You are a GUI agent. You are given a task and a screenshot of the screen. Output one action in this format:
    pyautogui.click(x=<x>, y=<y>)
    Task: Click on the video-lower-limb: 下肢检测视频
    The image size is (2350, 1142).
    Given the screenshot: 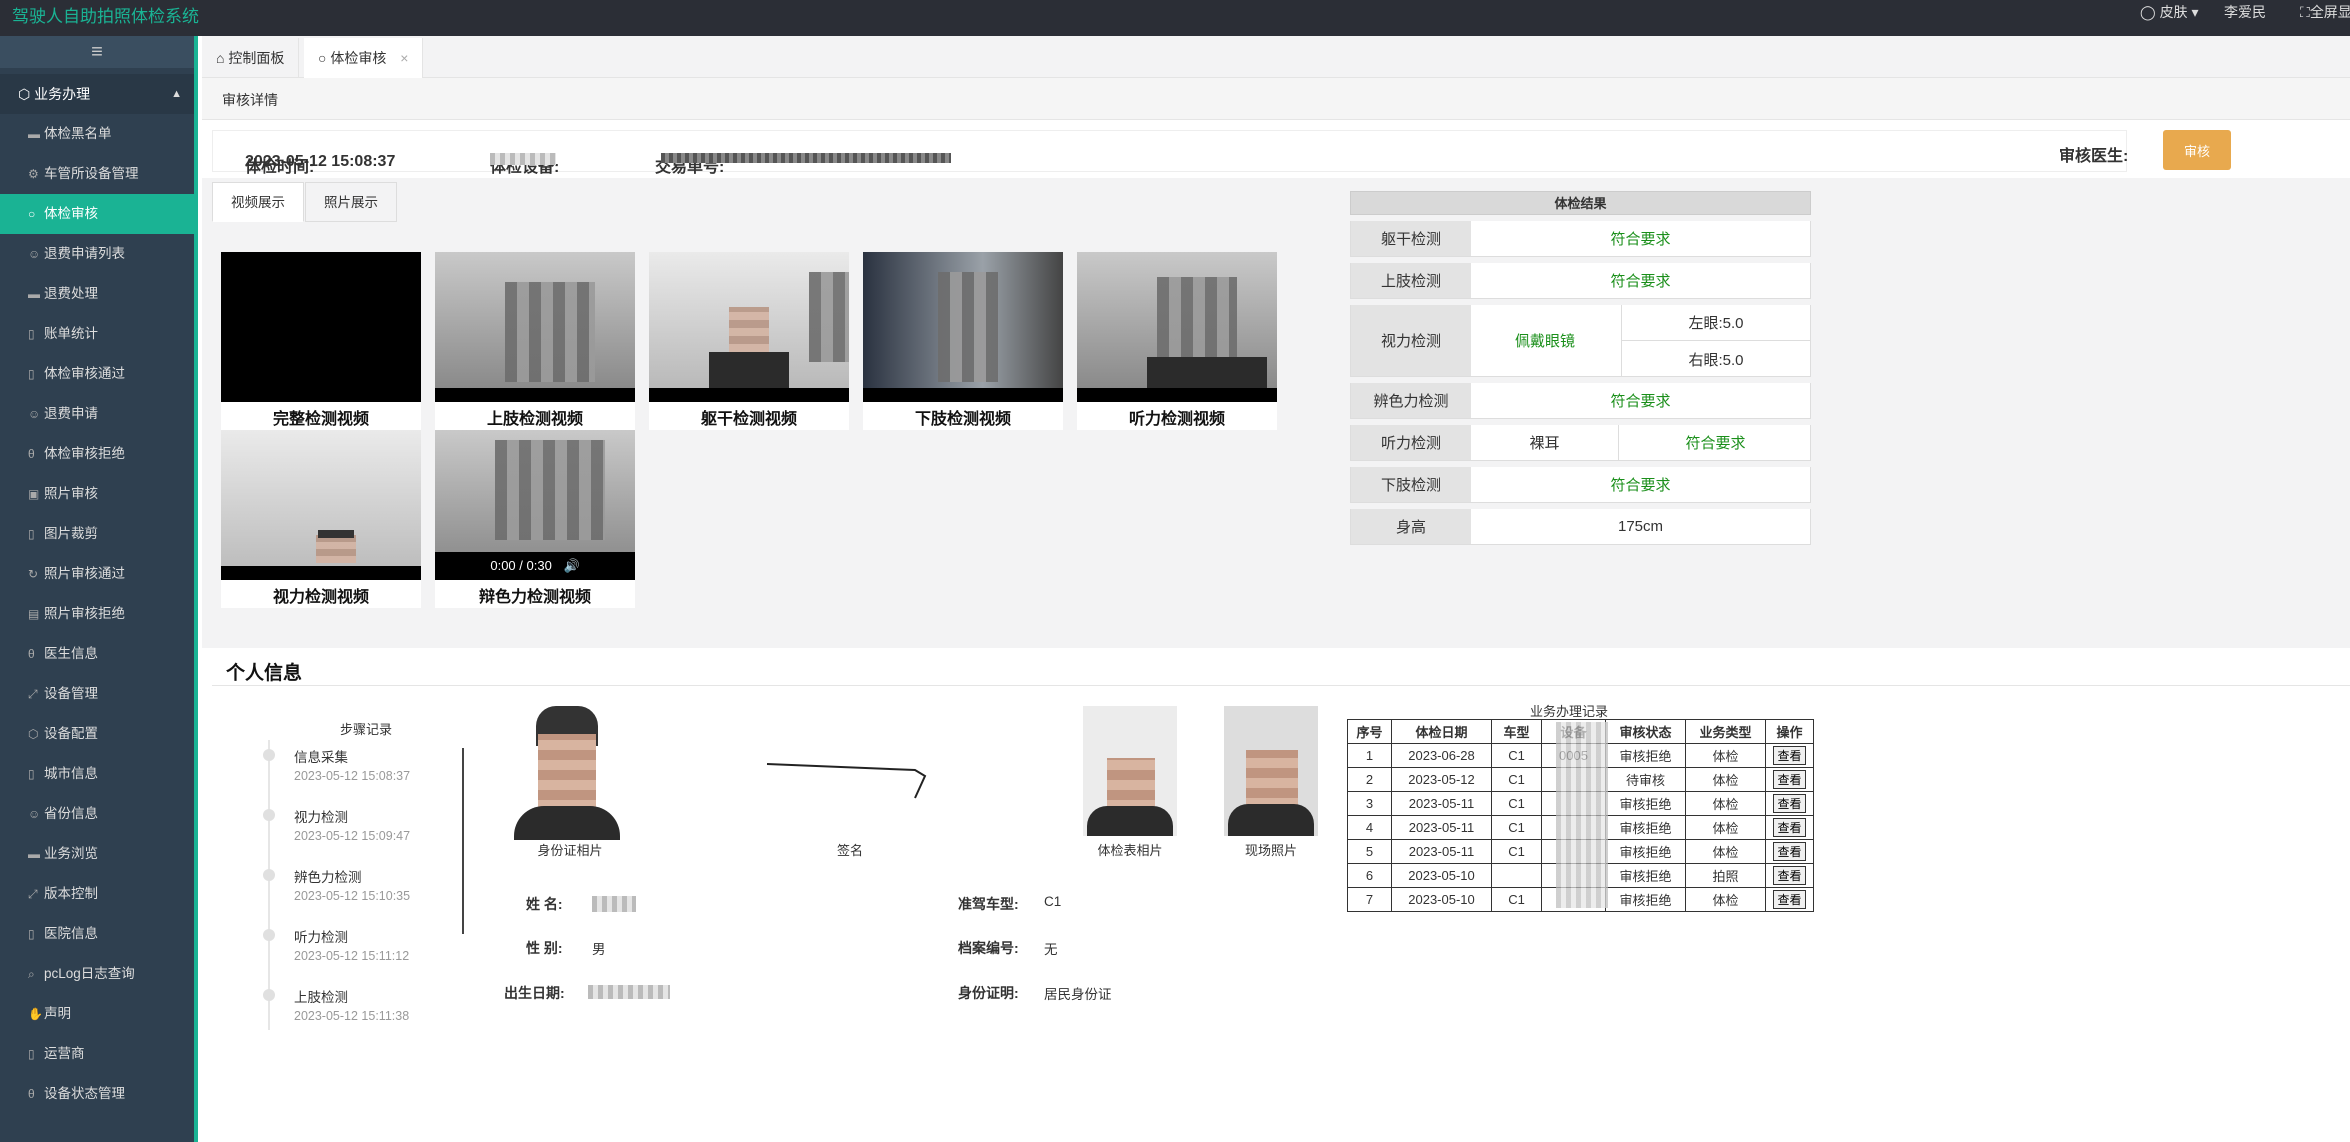 What is the action you would take?
    pyautogui.click(x=963, y=341)
    